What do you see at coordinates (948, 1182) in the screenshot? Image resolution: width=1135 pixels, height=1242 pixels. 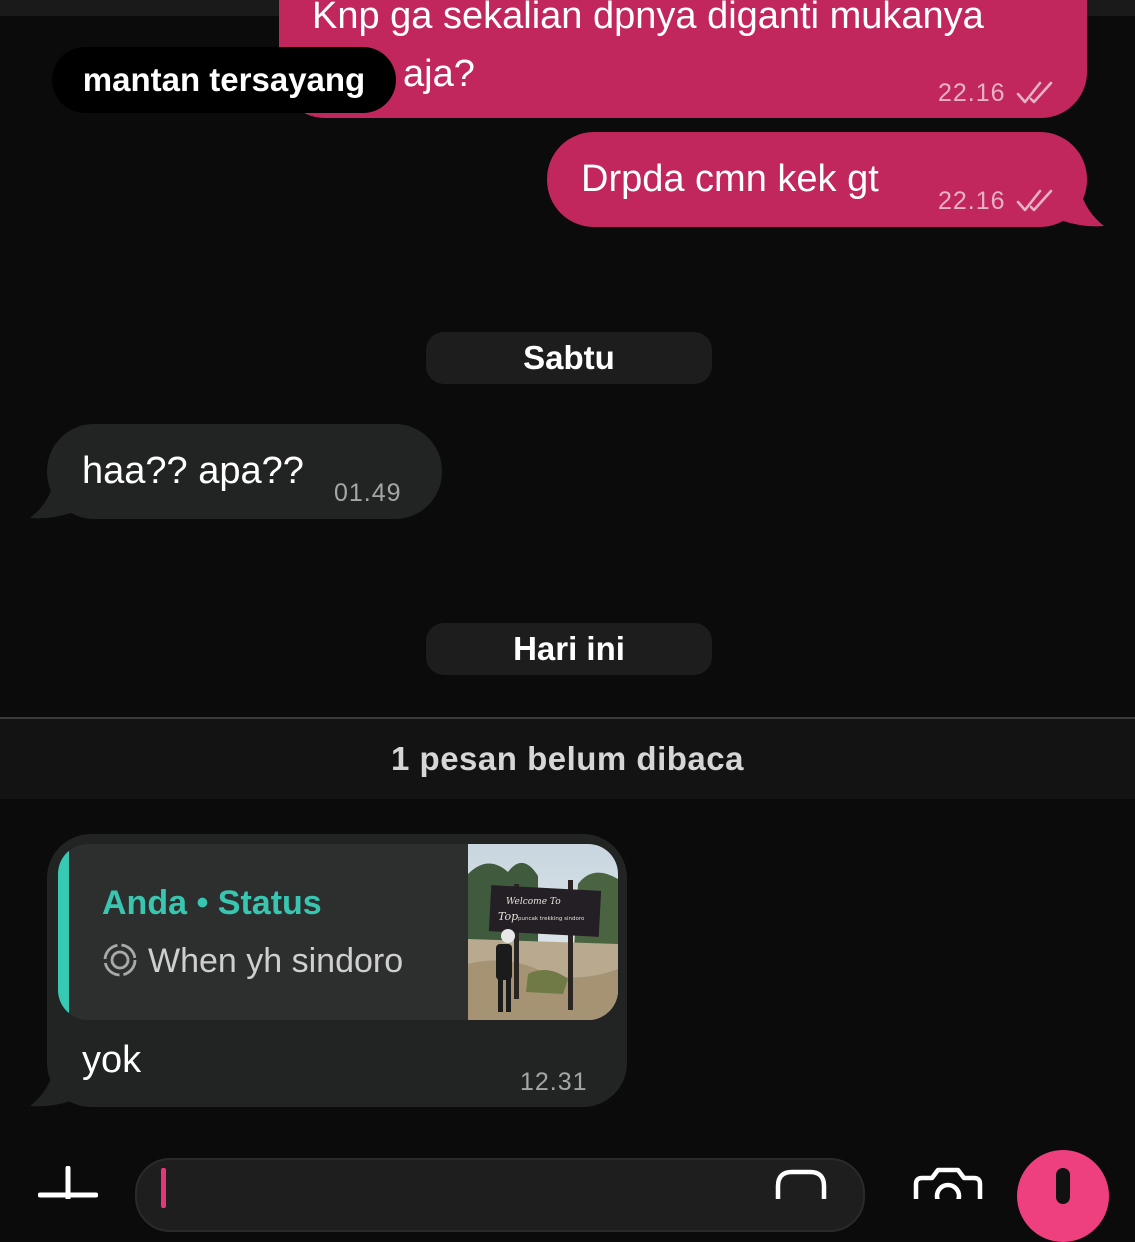 I see `camera-icon` at bounding box center [948, 1182].